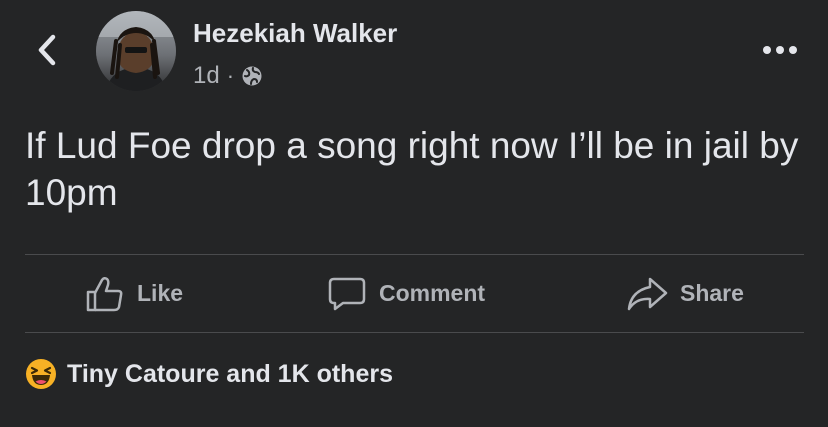 Image resolution: width=828 pixels, height=427 pixels. I want to click on globe-icon, so click(252, 76).